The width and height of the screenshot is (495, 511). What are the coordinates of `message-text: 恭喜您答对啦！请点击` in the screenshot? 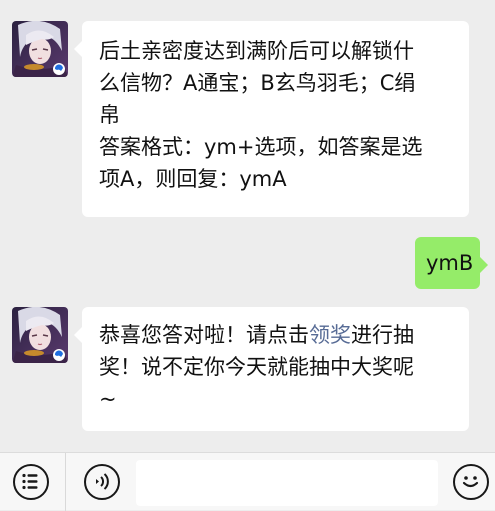 It's located at (204, 335).